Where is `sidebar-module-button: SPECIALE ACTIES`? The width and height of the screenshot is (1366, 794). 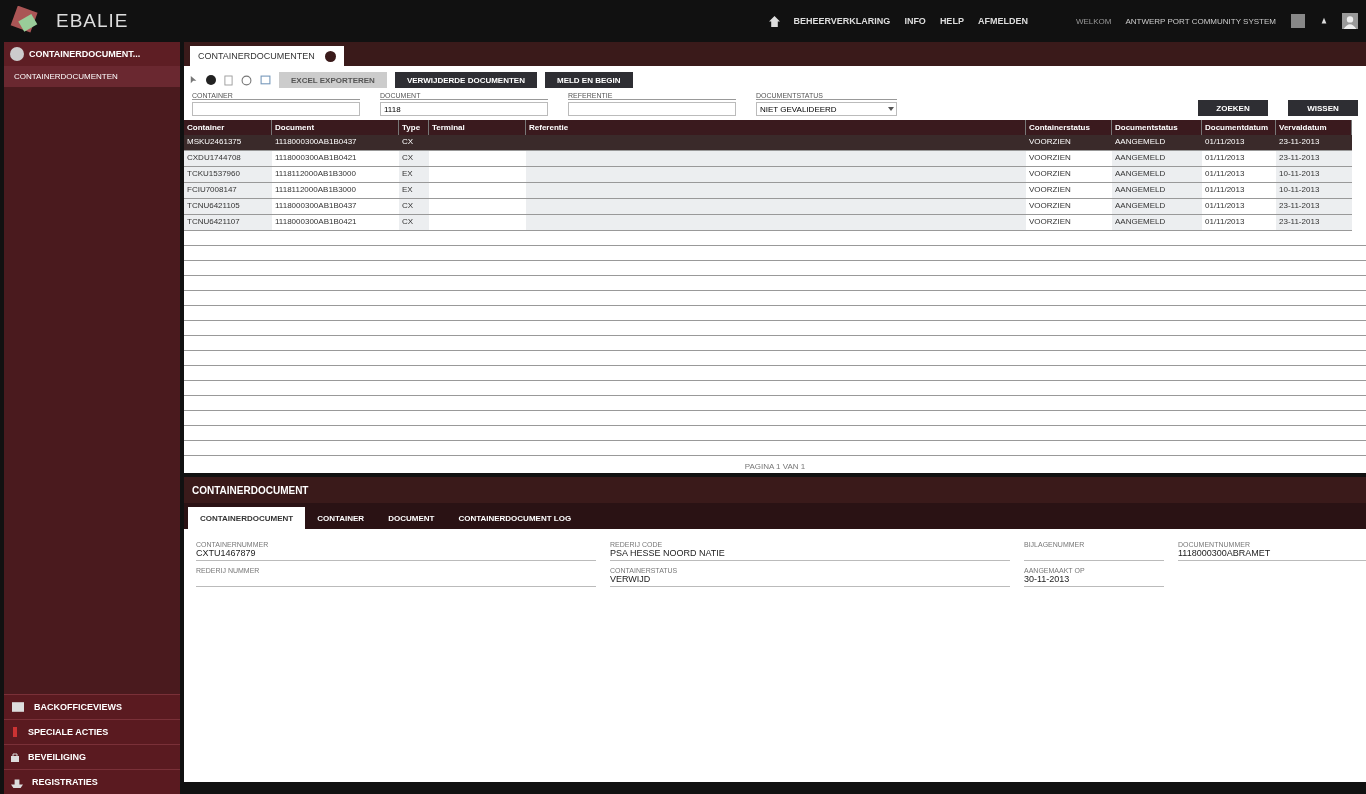 sidebar-module-button: SPECIALE ACTIES is located at coordinates (92, 731).